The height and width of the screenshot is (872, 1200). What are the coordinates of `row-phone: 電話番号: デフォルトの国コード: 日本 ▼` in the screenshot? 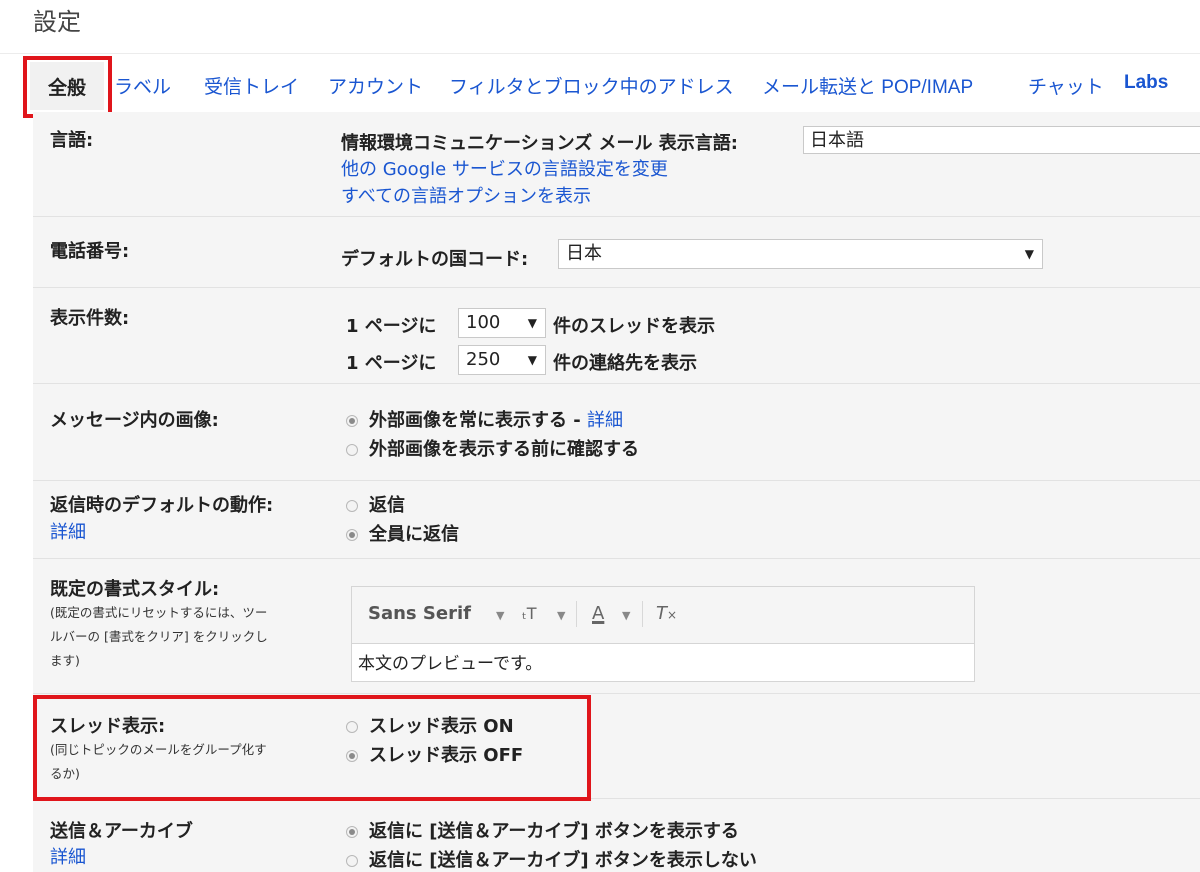 It's located at (616, 252).